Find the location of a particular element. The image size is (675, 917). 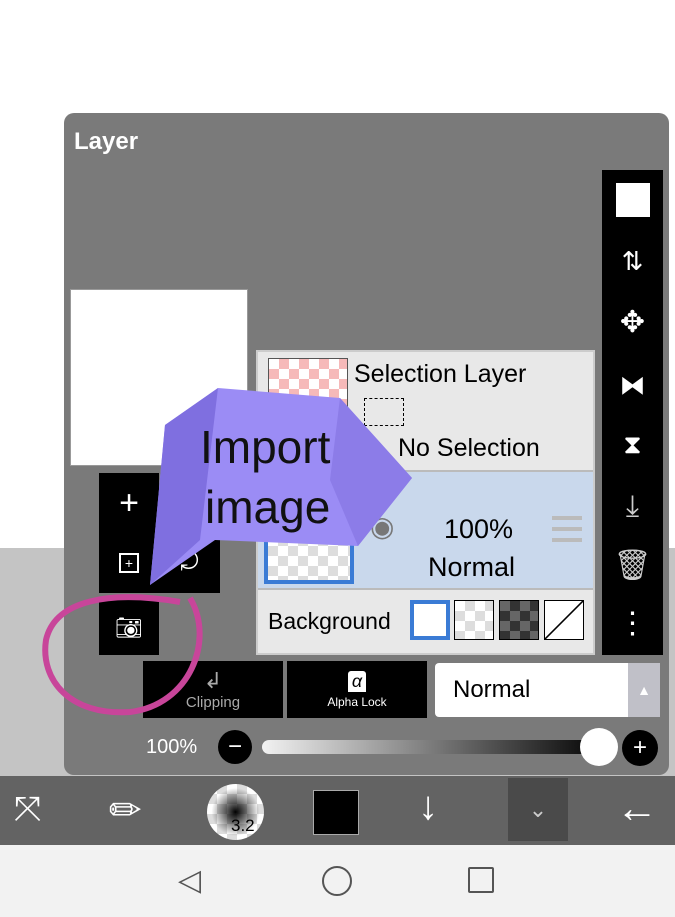

callout-line-2: image is located at coordinates (268, 507).